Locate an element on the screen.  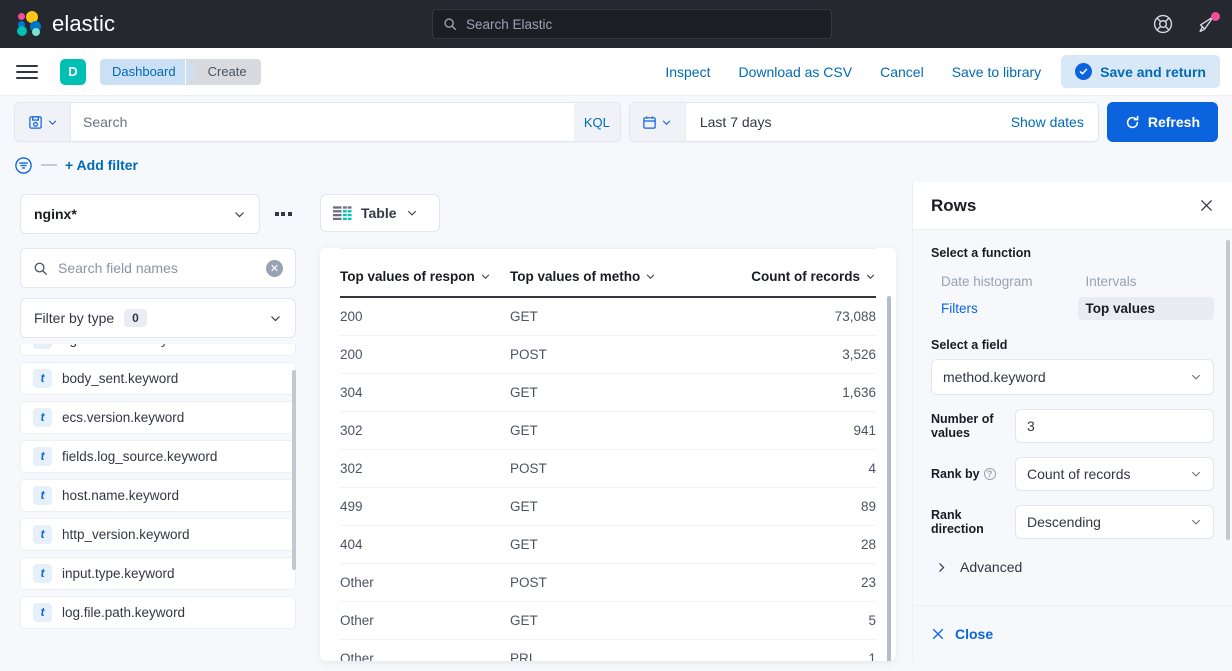
save-and-return-button: Save and return is located at coordinates (1140, 71).